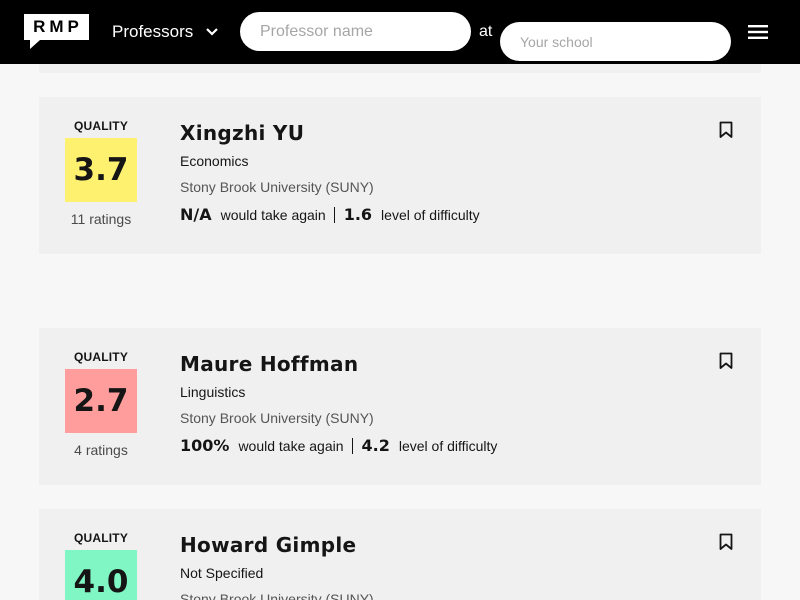 This screenshot has height=600, width=800. I want to click on would-take-again-value: N/A, so click(196, 214).